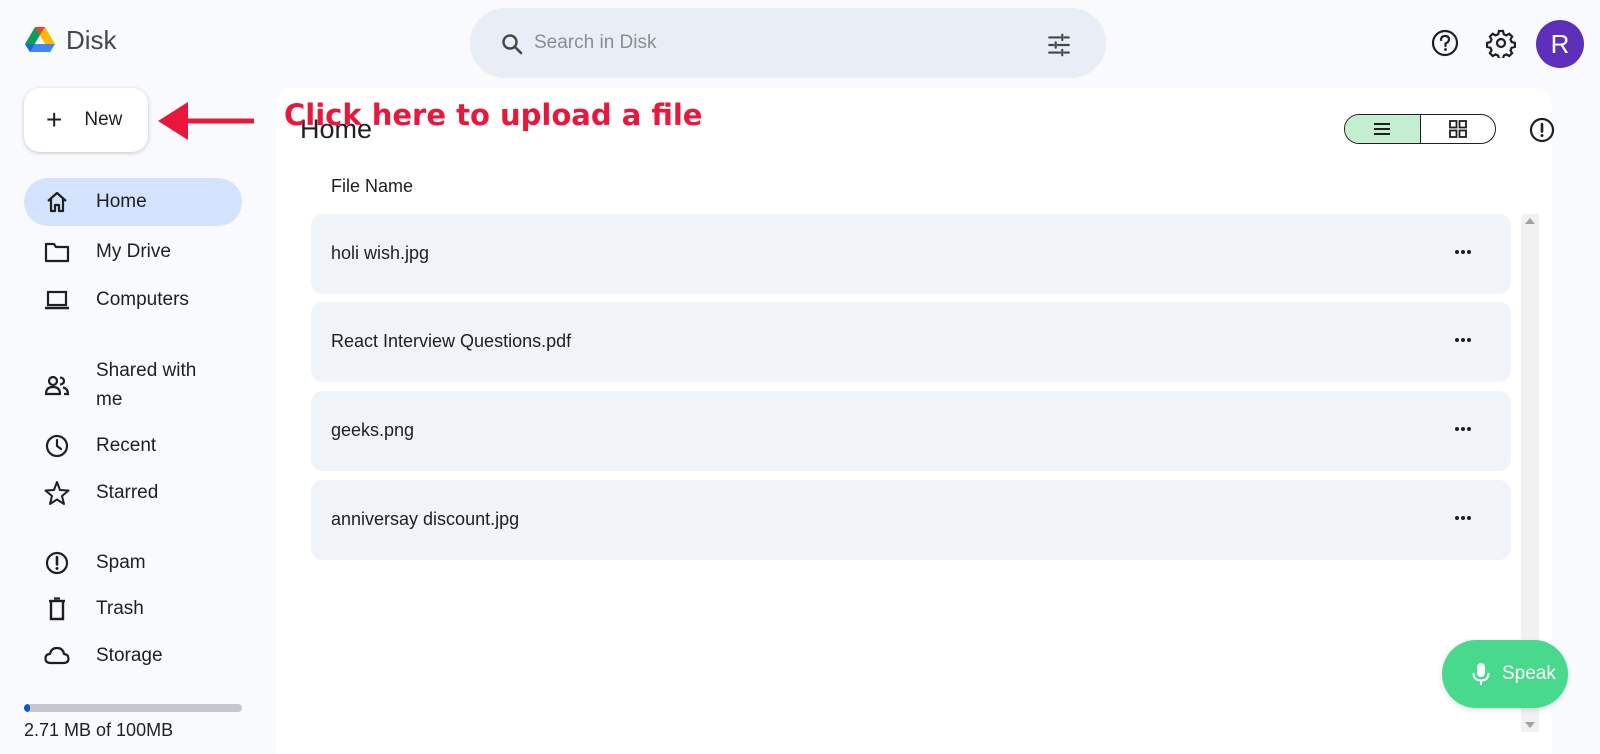 The width and height of the screenshot is (1600, 754). I want to click on search-input, so click(764, 43).